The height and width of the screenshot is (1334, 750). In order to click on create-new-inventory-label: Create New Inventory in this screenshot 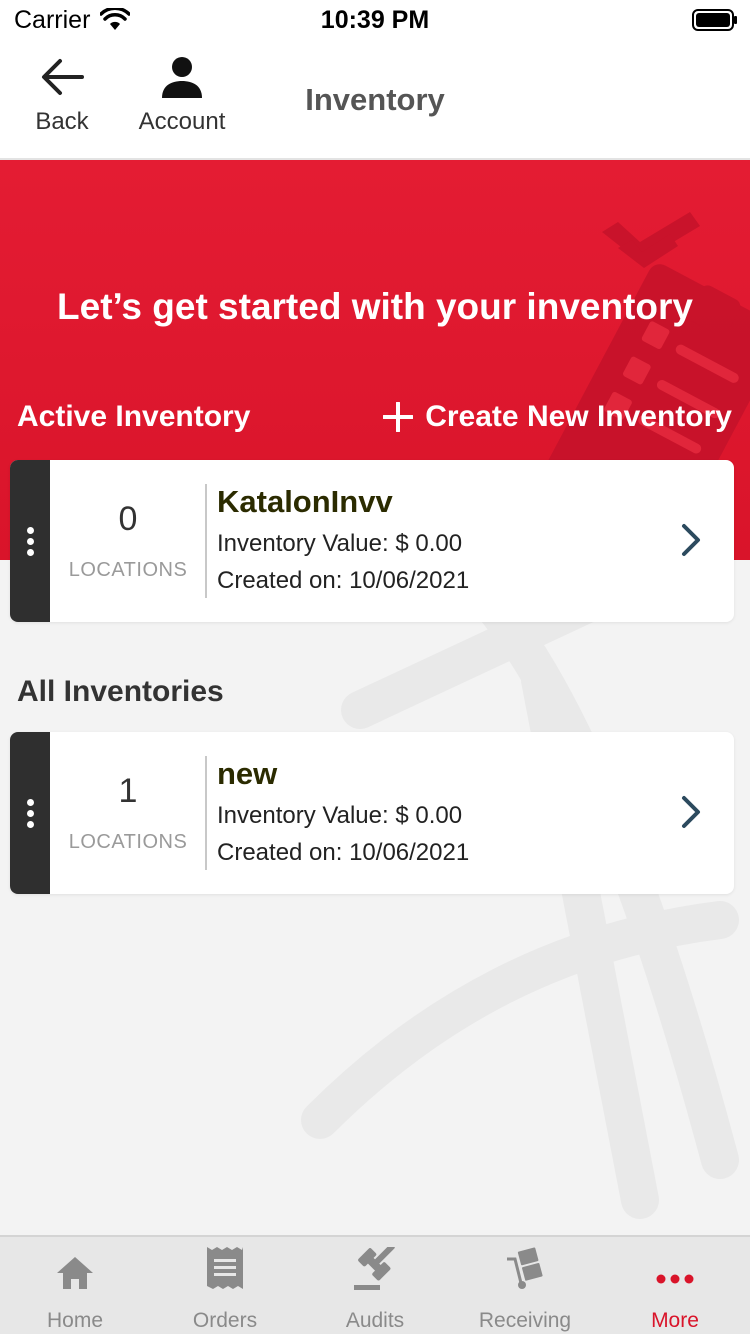, I will do `click(578, 416)`.